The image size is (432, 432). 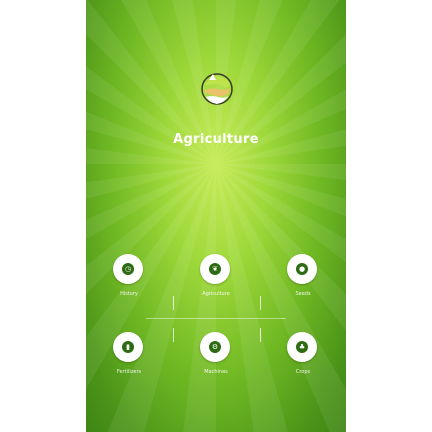 I want to click on agriculture-logo-icon, so click(x=217, y=89).